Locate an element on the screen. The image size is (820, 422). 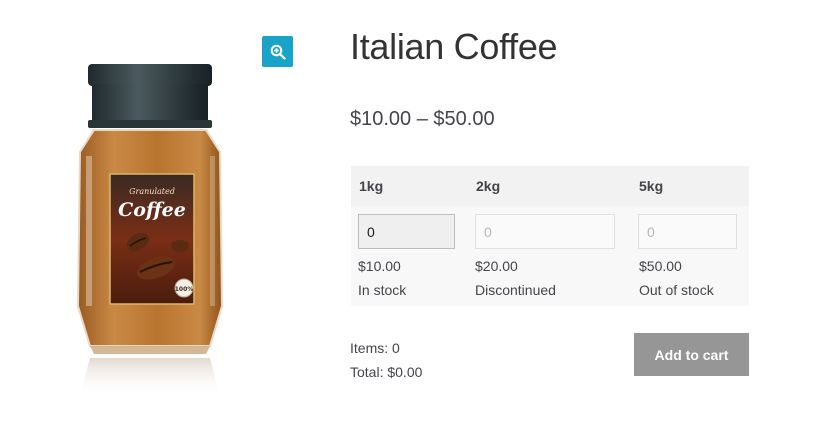
variations-header is located at coordinates (550, 186).